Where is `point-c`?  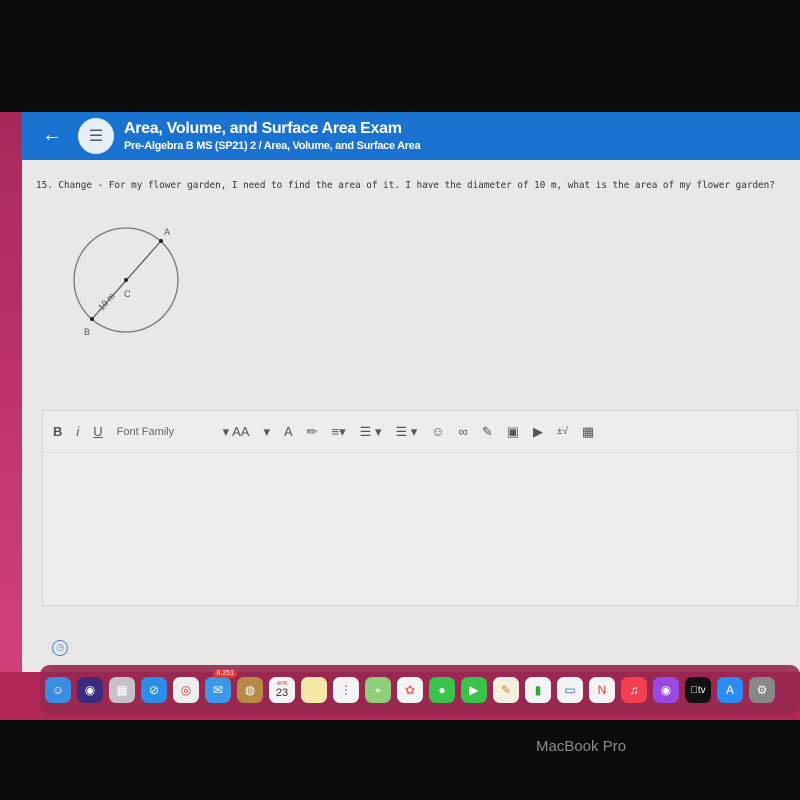 point-c is located at coordinates (126, 280).